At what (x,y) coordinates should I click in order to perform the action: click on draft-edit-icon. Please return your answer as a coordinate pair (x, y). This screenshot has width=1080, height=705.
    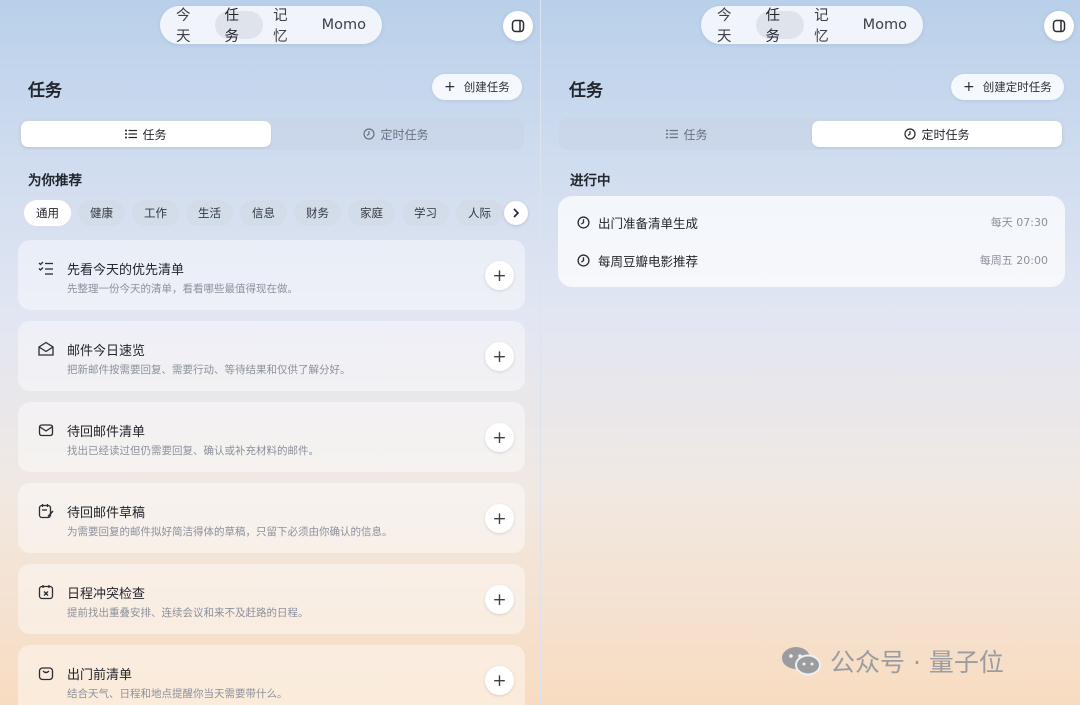
    Looking at the image, I should click on (46, 511).